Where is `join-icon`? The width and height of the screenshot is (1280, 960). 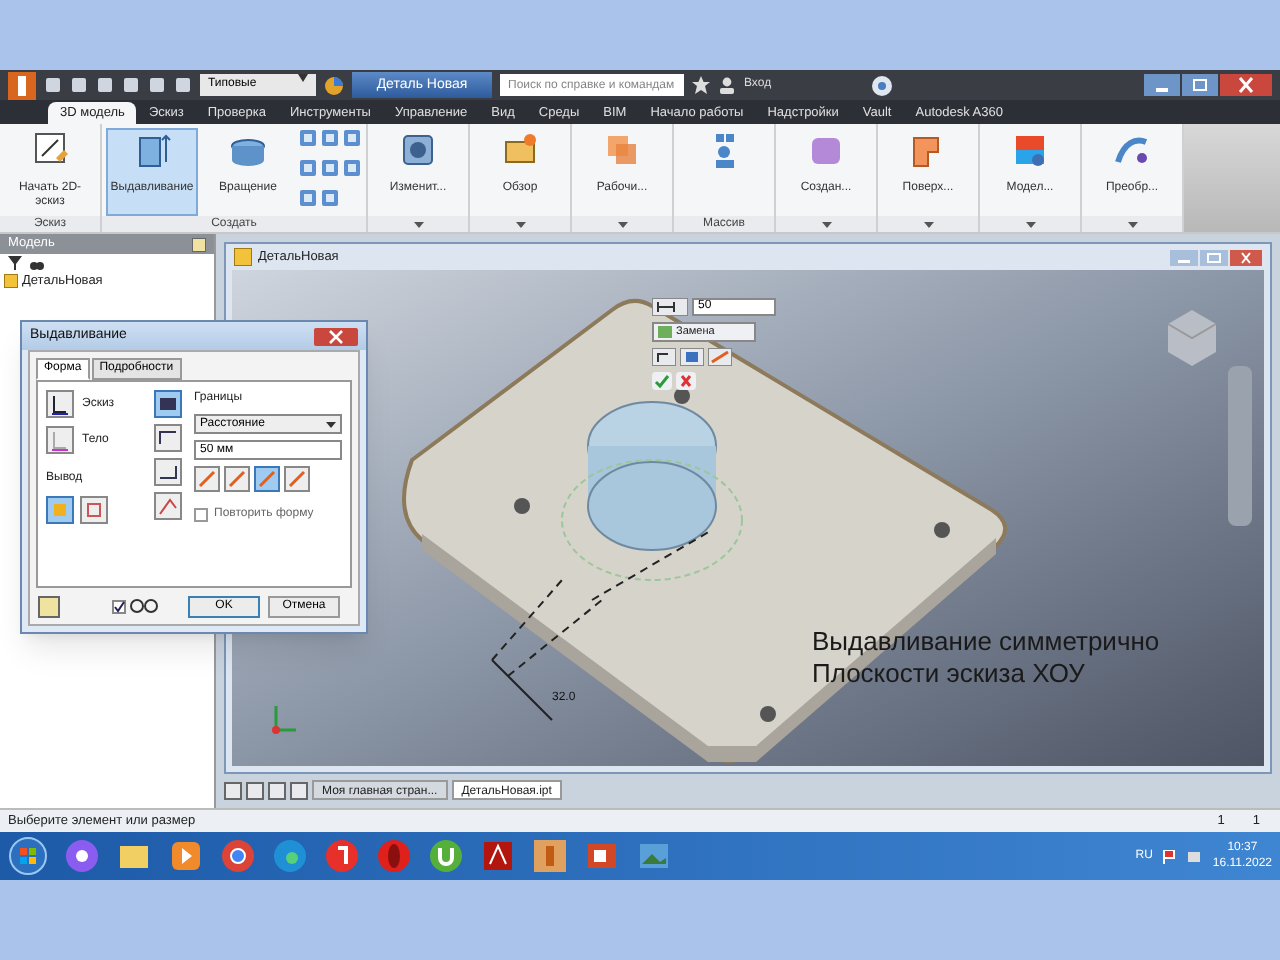 join-icon is located at coordinates (168, 404).